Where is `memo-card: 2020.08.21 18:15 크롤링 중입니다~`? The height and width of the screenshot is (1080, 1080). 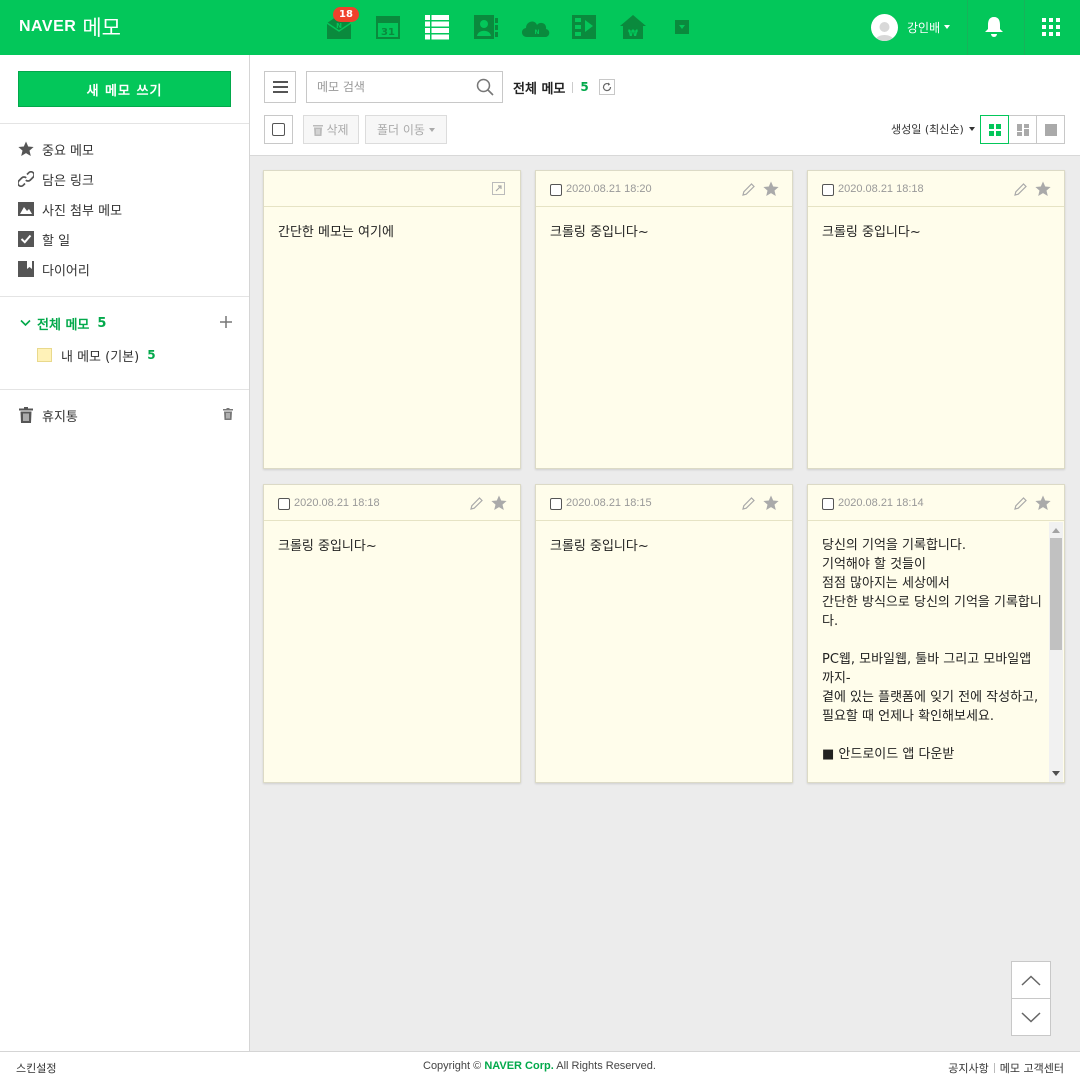
memo-card: 2020.08.21 18:15 크롤링 중입니다~ is located at coordinates (664, 633).